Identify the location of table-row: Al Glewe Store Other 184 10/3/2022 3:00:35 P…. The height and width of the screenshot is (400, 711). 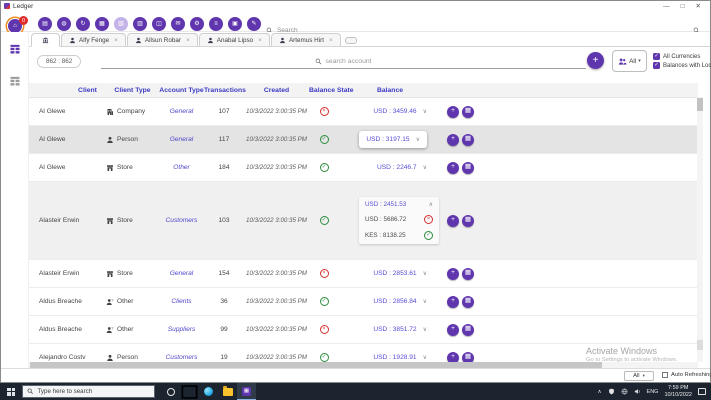
(363, 168).